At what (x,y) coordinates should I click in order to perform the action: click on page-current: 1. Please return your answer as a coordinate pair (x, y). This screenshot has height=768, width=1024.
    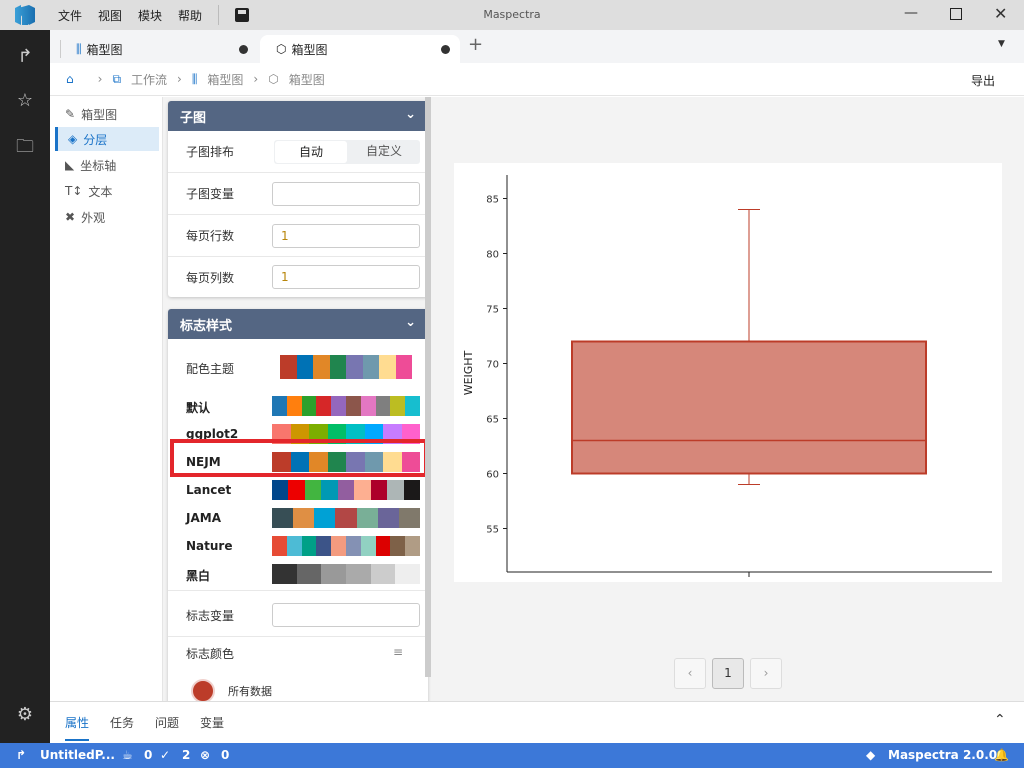
    Looking at the image, I should click on (728, 673).